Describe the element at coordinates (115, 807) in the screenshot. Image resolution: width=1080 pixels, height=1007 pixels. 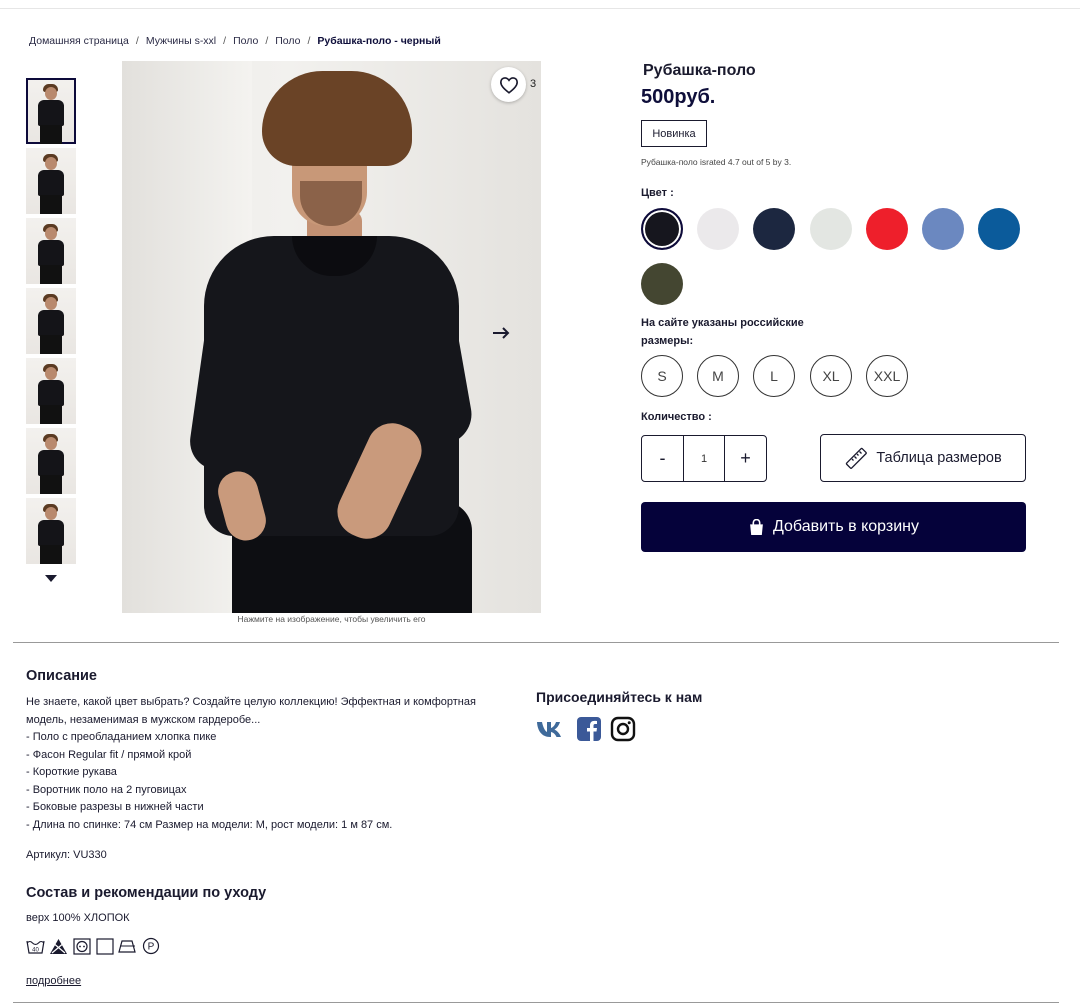
I see `description-line: - Боковые разрезы в нижней части` at that location.